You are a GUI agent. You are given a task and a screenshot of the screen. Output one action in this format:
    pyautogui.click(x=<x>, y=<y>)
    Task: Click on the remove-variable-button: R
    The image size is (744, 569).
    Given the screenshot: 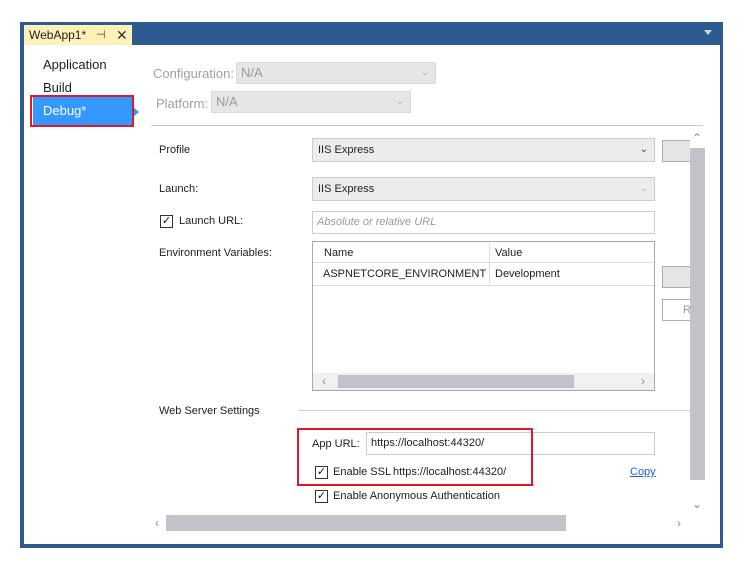 What is the action you would take?
    pyautogui.click(x=677, y=310)
    